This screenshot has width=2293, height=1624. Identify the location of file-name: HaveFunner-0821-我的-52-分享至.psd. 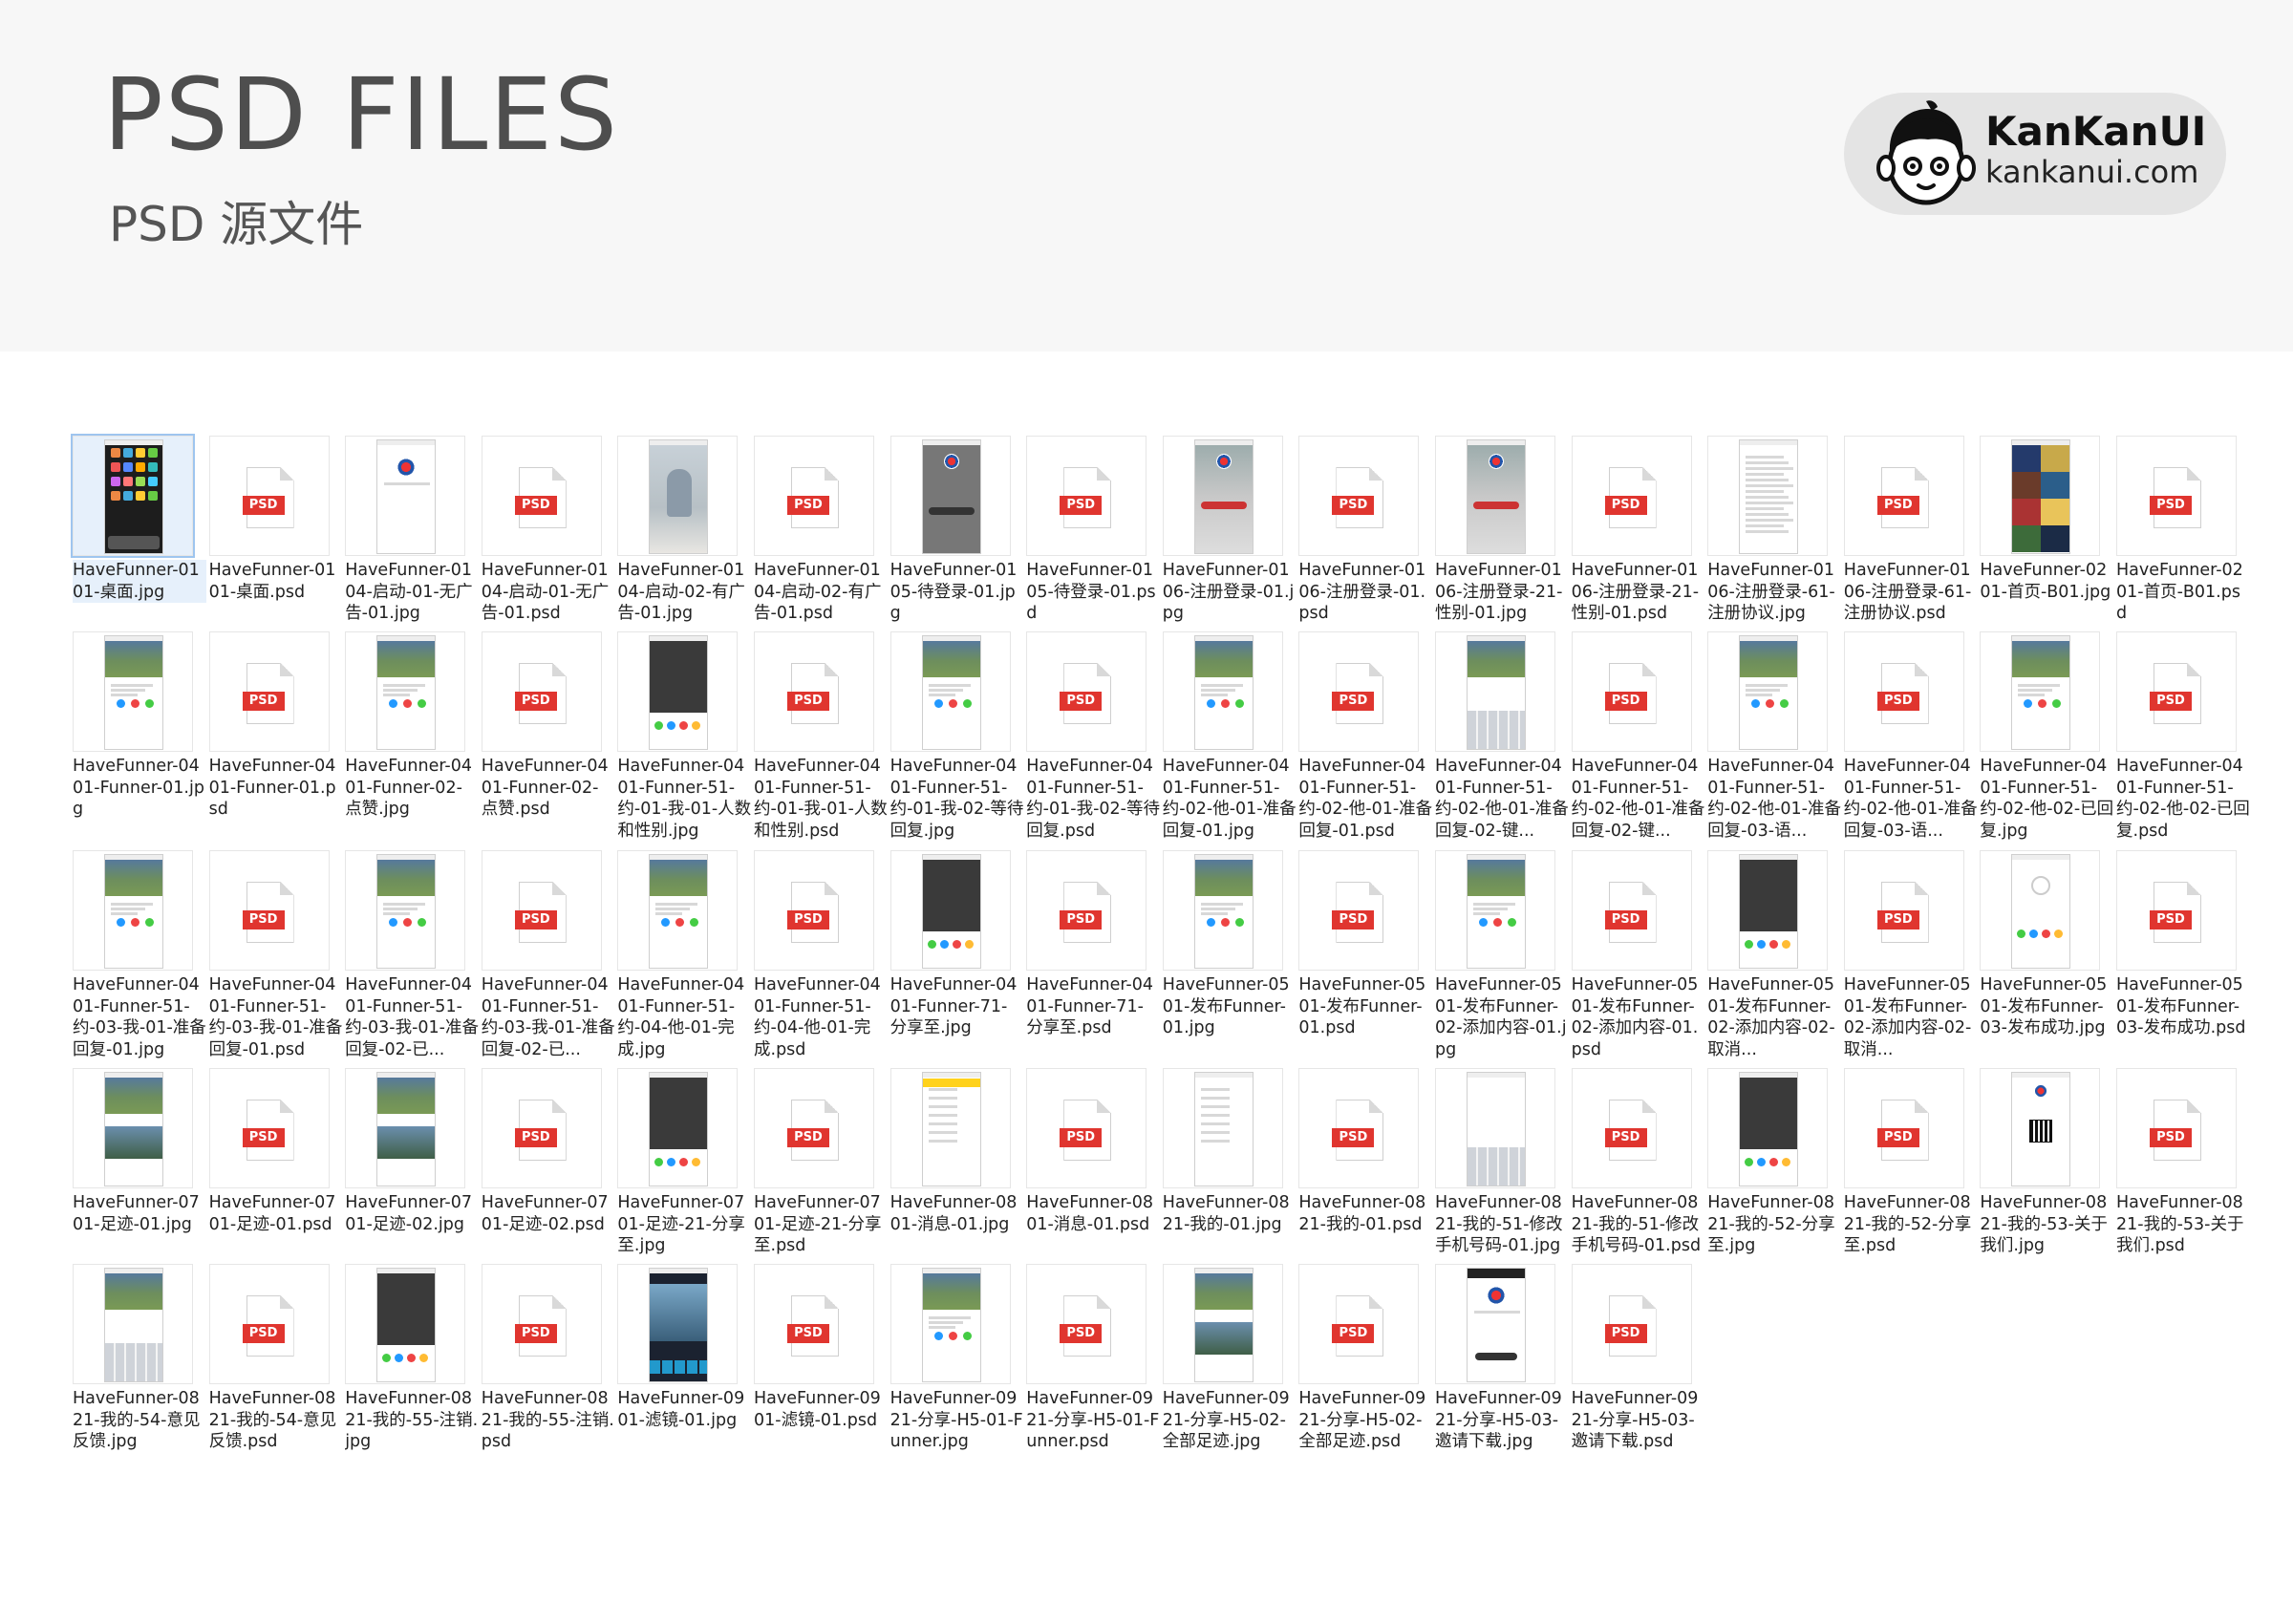
(1911, 1225).